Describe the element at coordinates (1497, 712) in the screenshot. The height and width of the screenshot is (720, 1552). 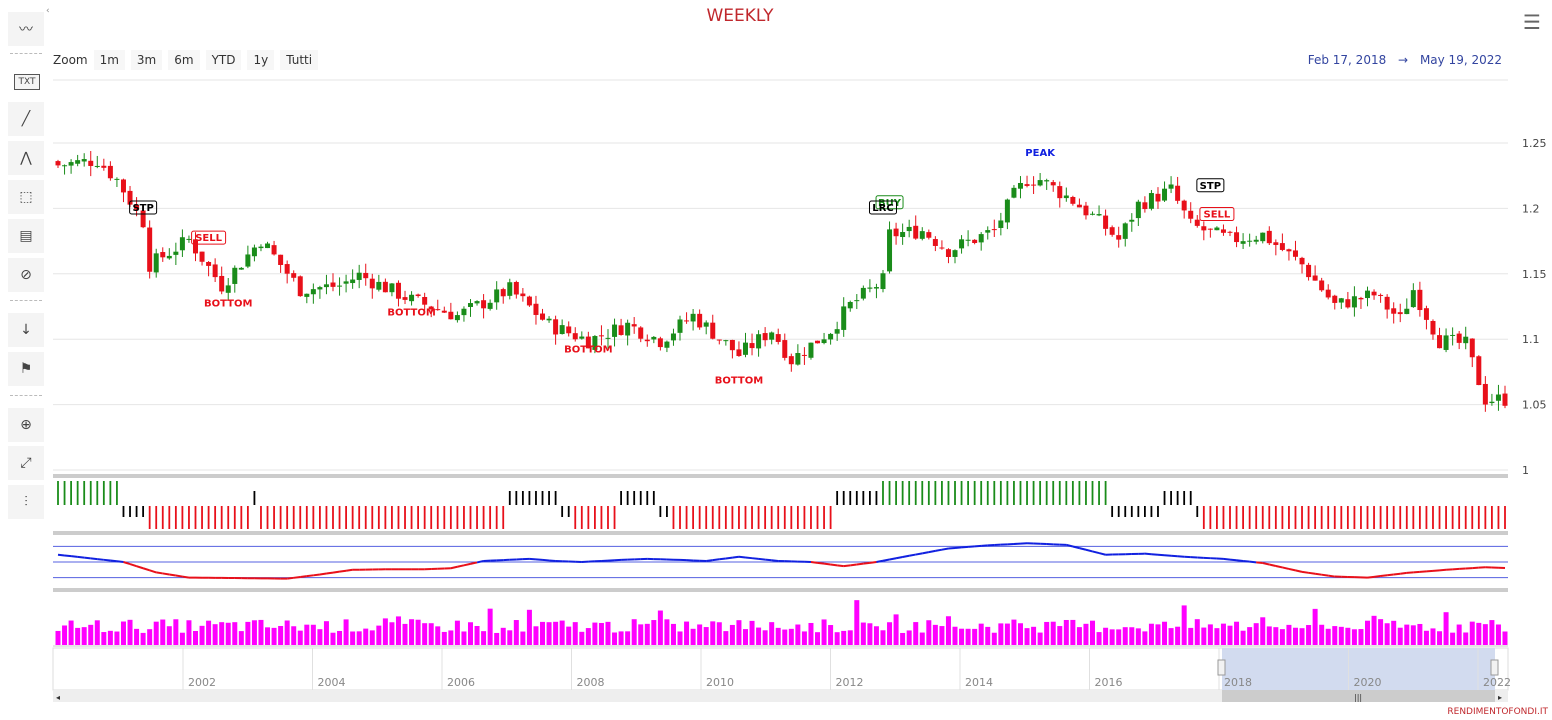
I see `credit-link: RENDIMENTOFONDI.IT` at that location.